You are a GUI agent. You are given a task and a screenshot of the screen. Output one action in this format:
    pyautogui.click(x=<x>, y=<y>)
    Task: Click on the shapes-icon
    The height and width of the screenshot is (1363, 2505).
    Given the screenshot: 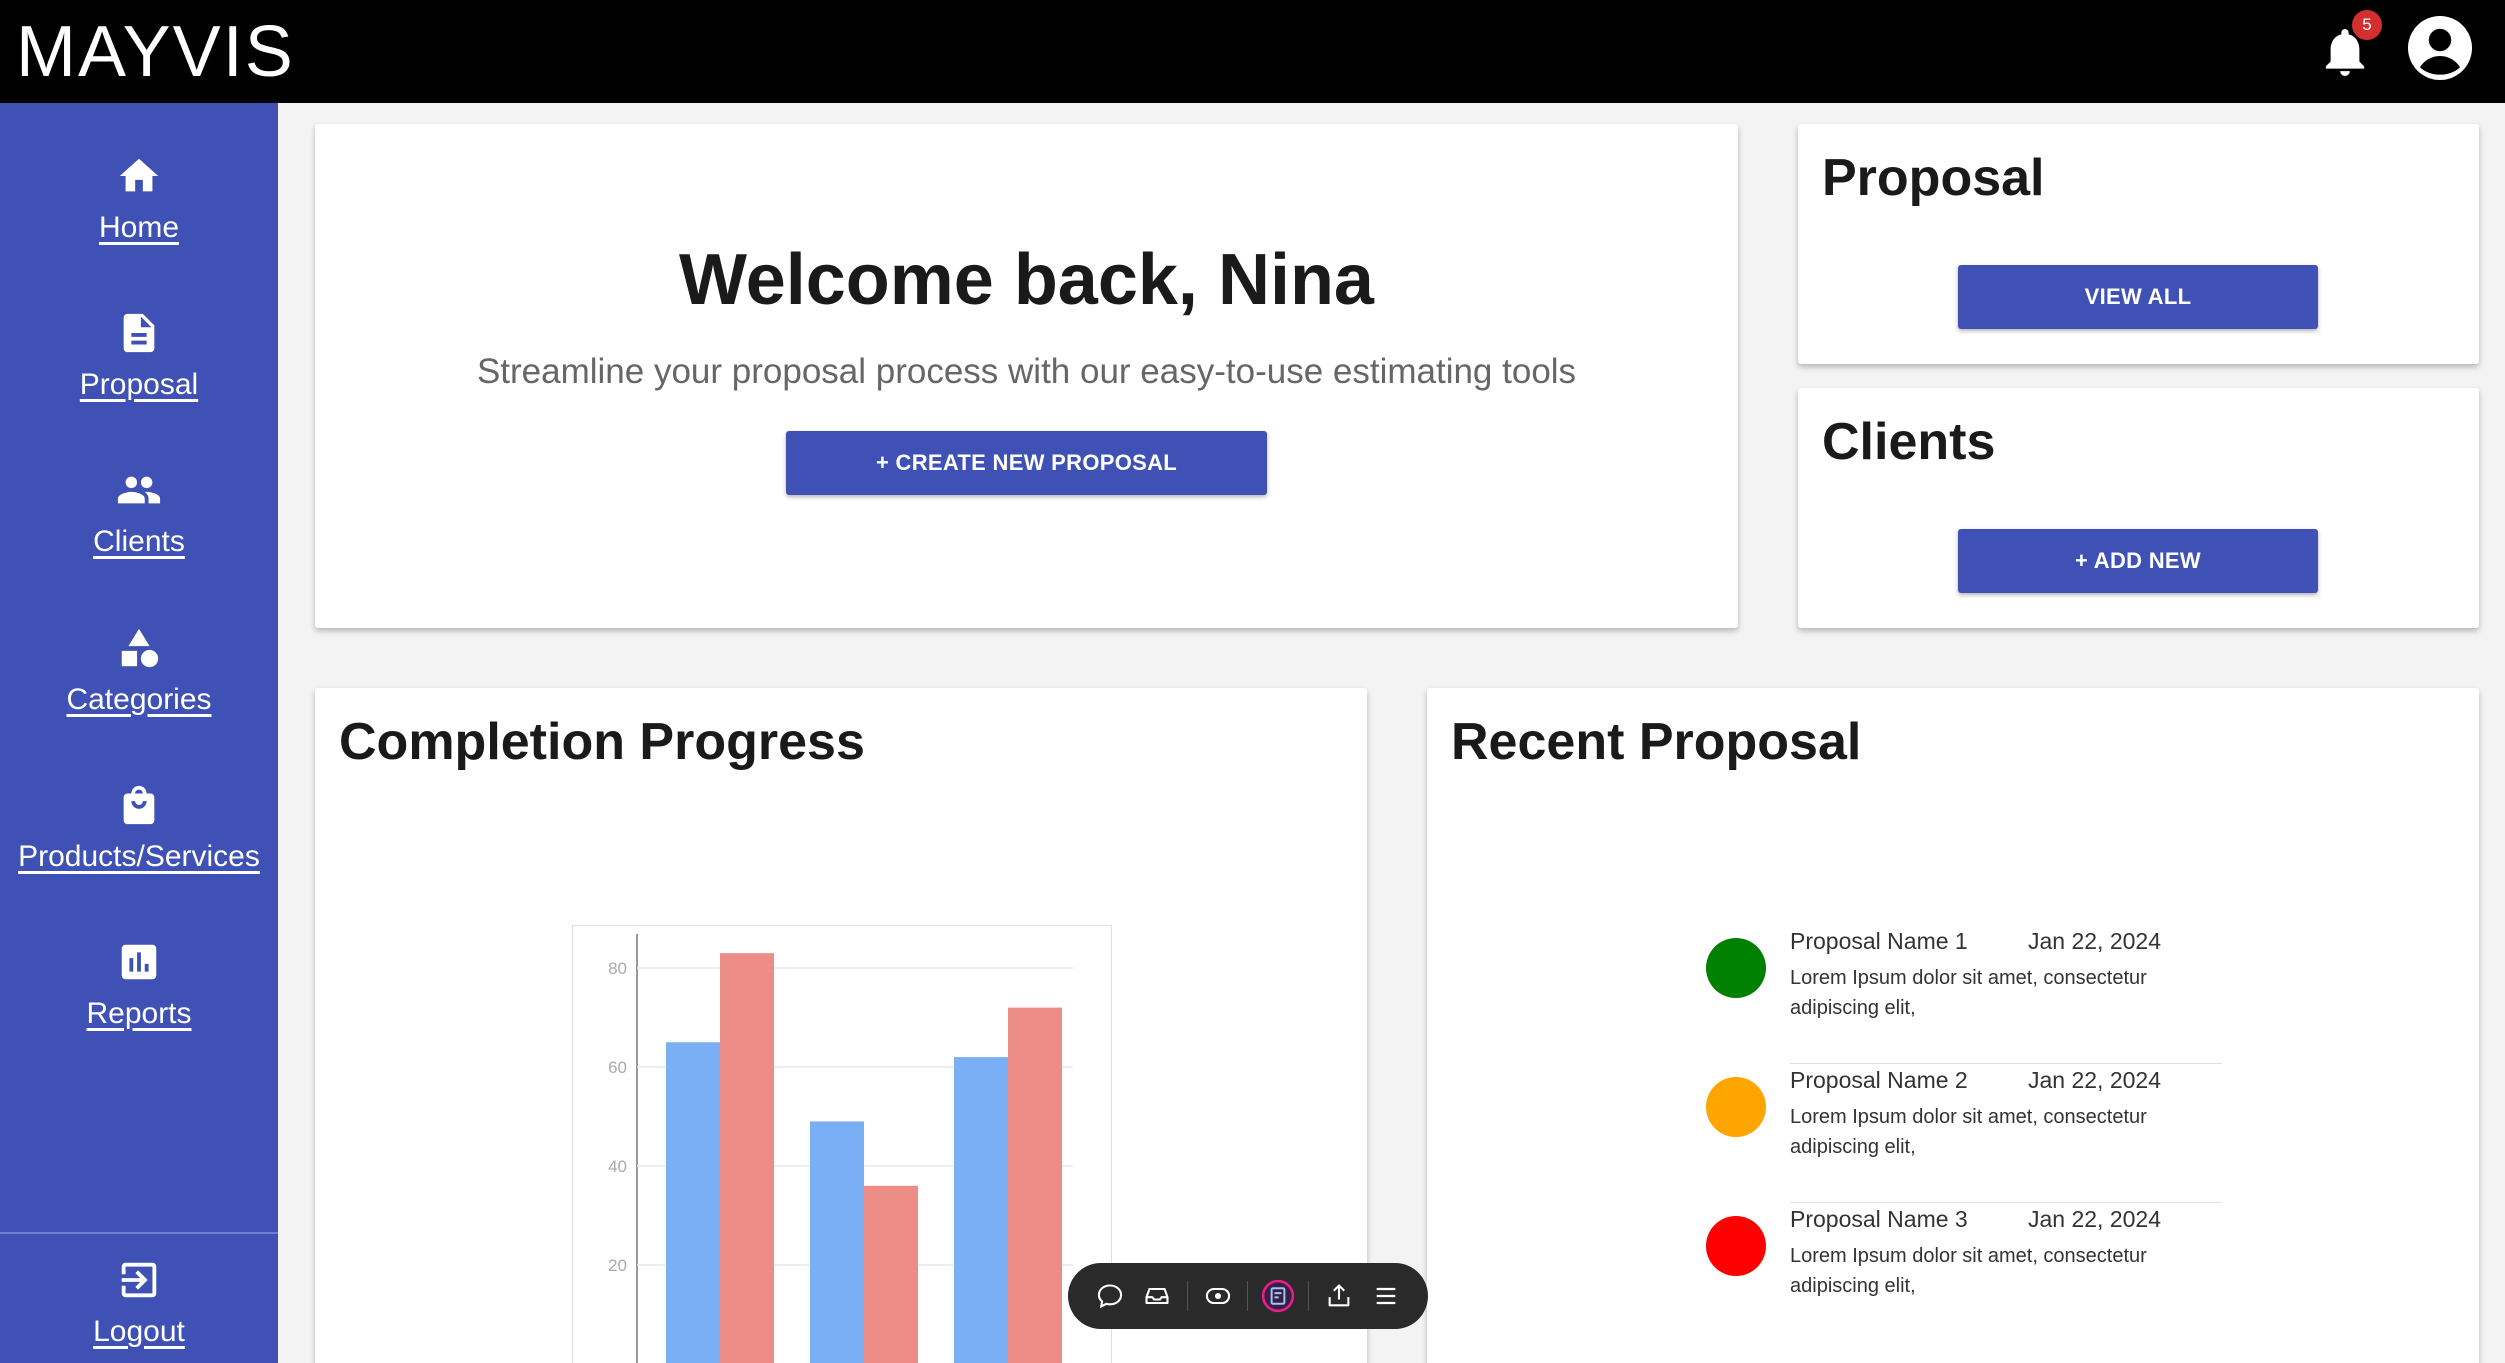 What is the action you would take?
    pyautogui.click(x=140, y=648)
    